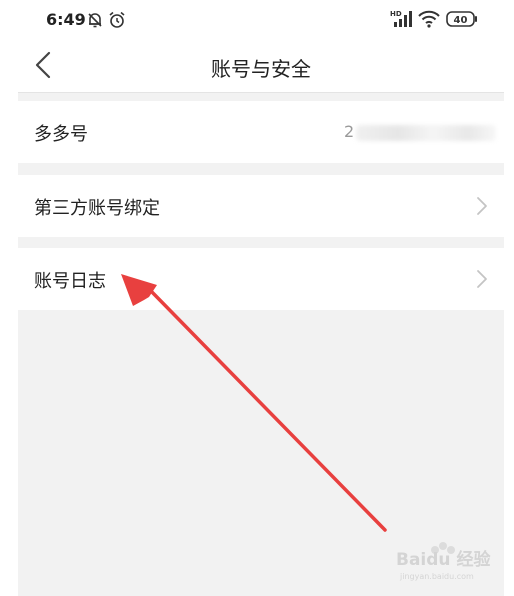 Image resolution: width=514 pixels, height=596 pixels. What do you see at coordinates (401, 21) in the screenshot?
I see `signal-icon: HD` at bounding box center [401, 21].